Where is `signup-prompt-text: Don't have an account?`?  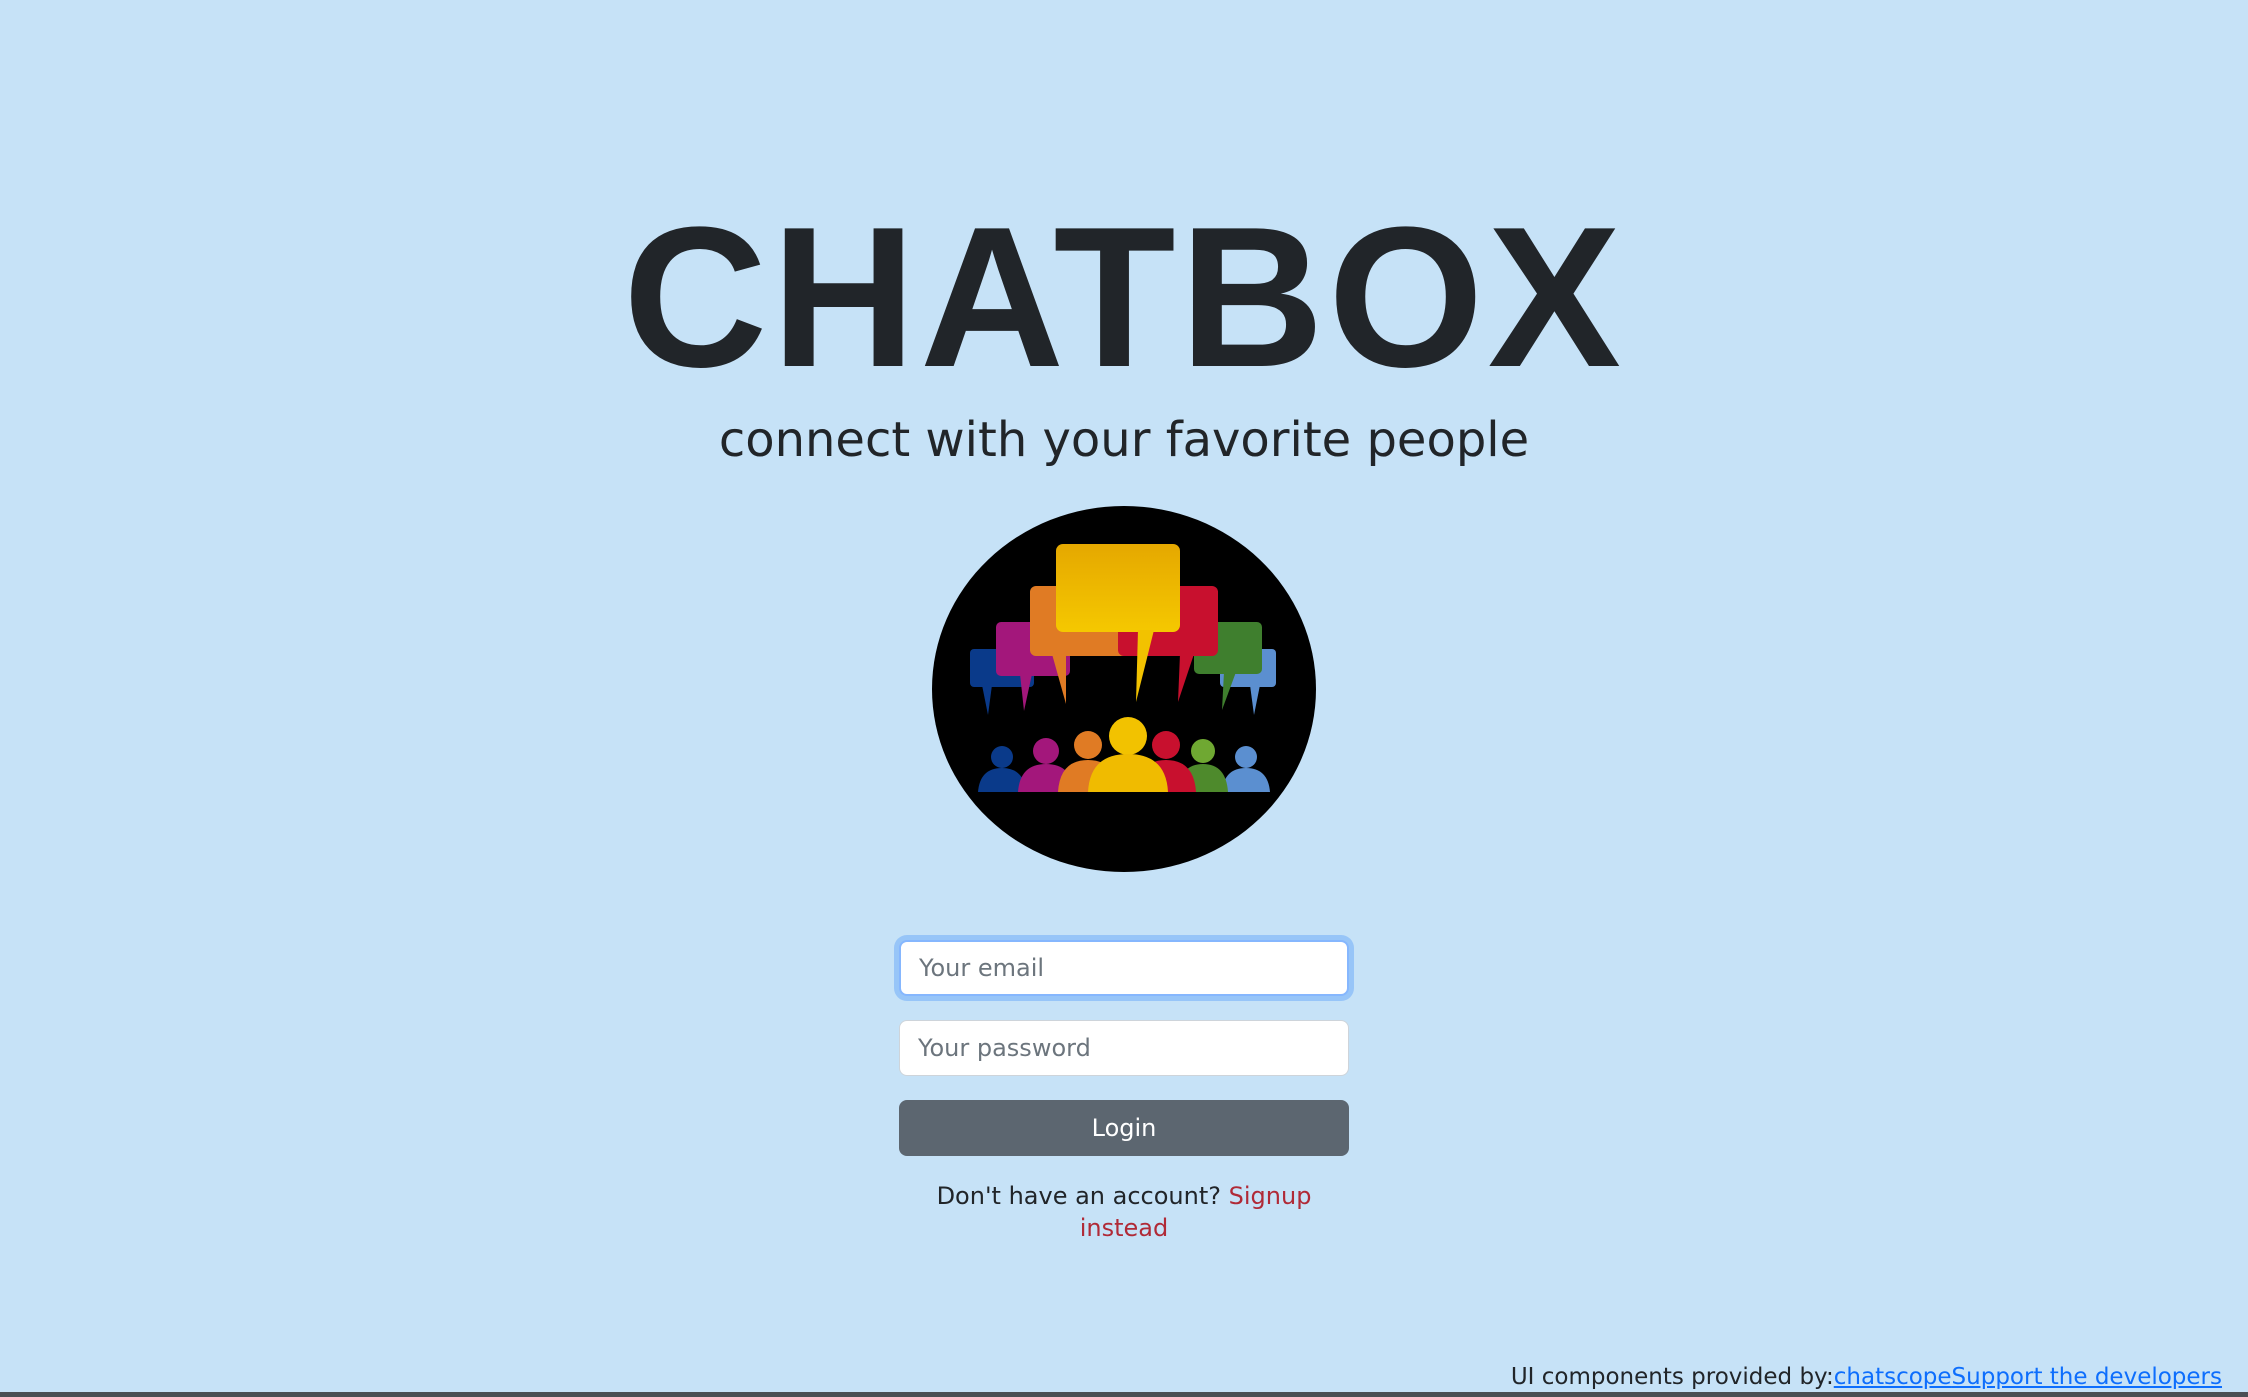
signup-prompt-text: Don't have an account? is located at coordinates (1078, 1196).